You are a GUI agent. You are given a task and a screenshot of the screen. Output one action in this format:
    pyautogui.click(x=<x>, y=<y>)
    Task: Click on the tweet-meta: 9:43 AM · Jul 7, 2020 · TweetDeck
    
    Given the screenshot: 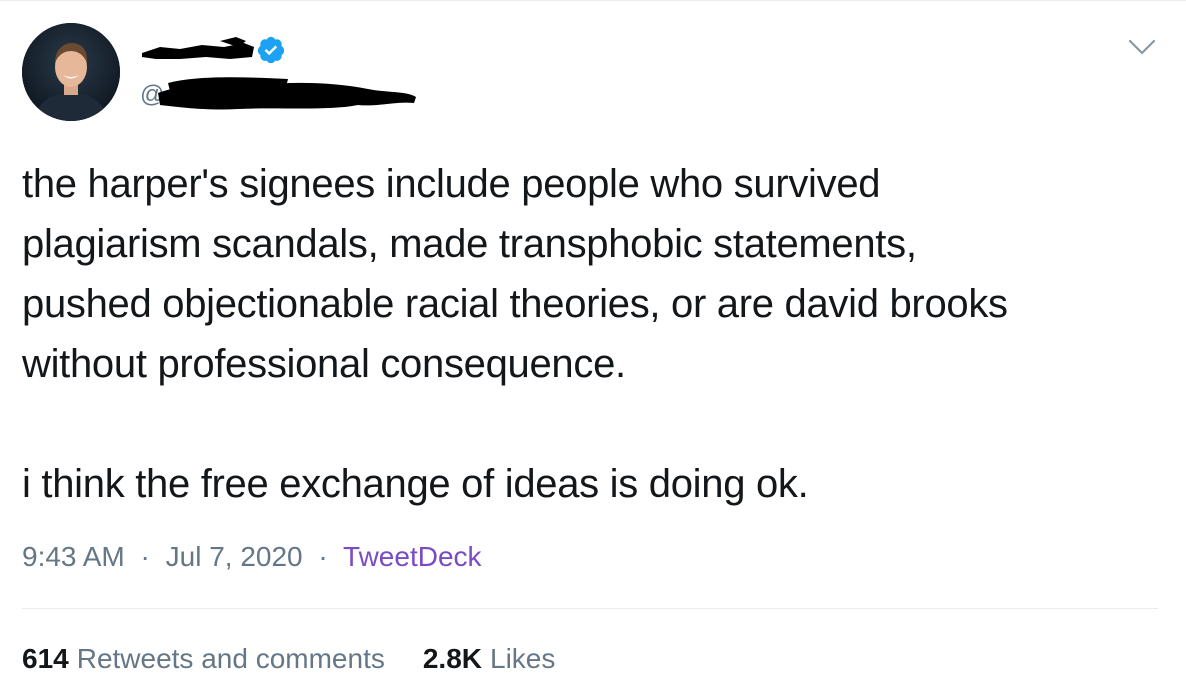 What is the action you would take?
    pyautogui.click(x=252, y=557)
    